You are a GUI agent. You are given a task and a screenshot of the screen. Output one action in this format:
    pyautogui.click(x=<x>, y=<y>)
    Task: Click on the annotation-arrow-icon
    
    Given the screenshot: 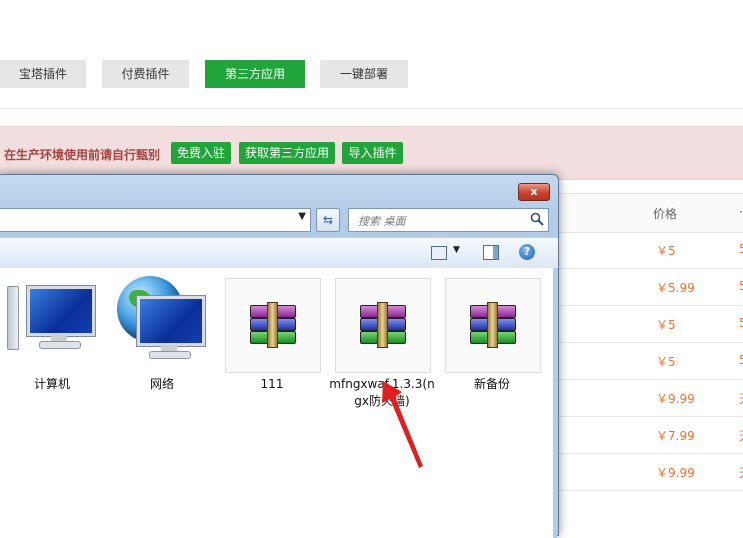 What is the action you would take?
    pyautogui.click(x=402, y=424)
    